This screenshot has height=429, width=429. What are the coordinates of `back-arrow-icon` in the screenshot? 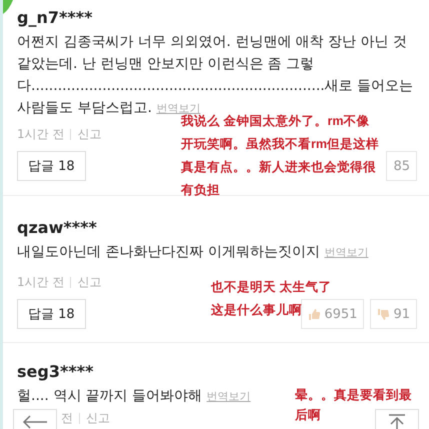 It's located at (35, 421).